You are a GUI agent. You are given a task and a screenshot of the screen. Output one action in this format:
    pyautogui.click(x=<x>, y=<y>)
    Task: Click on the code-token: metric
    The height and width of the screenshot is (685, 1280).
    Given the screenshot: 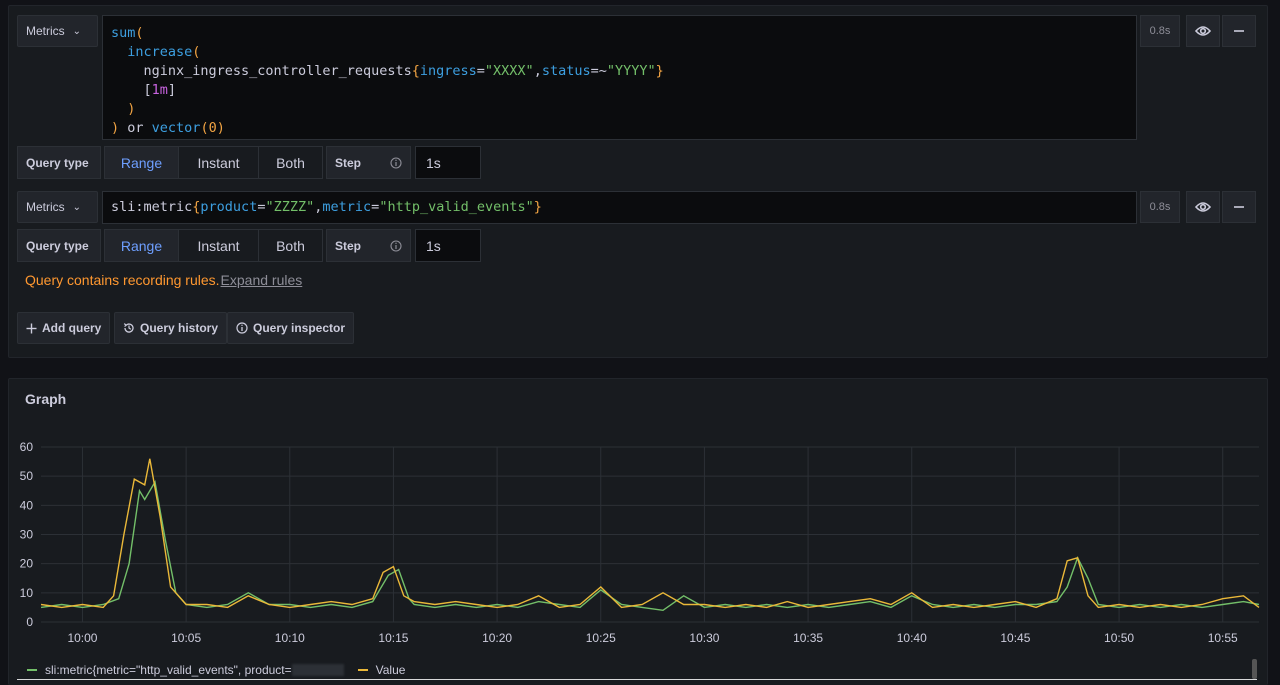 What is the action you would take?
    pyautogui.click(x=347, y=207)
    